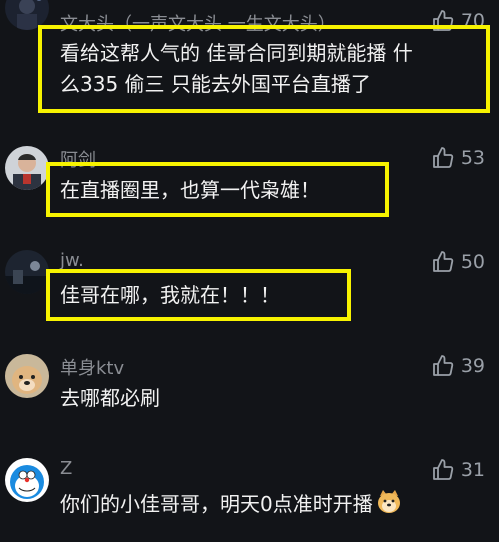 Image resolution: width=499 pixels, height=542 pixels. I want to click on comment-text: 去哪都必刷, so click(110, 398).